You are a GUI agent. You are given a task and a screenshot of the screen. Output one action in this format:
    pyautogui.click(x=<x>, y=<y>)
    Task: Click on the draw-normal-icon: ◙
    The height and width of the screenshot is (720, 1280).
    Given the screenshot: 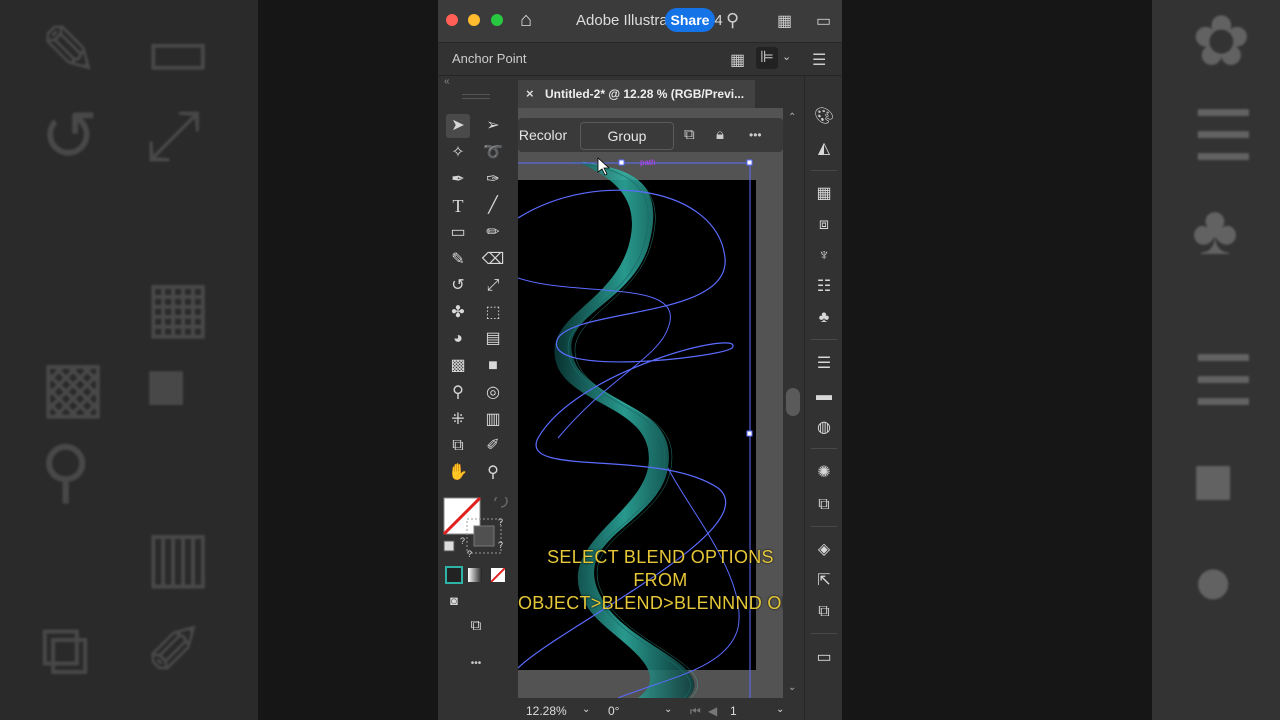 What is the action you would take?
    pyautogui.click(x=454, y=601)
    